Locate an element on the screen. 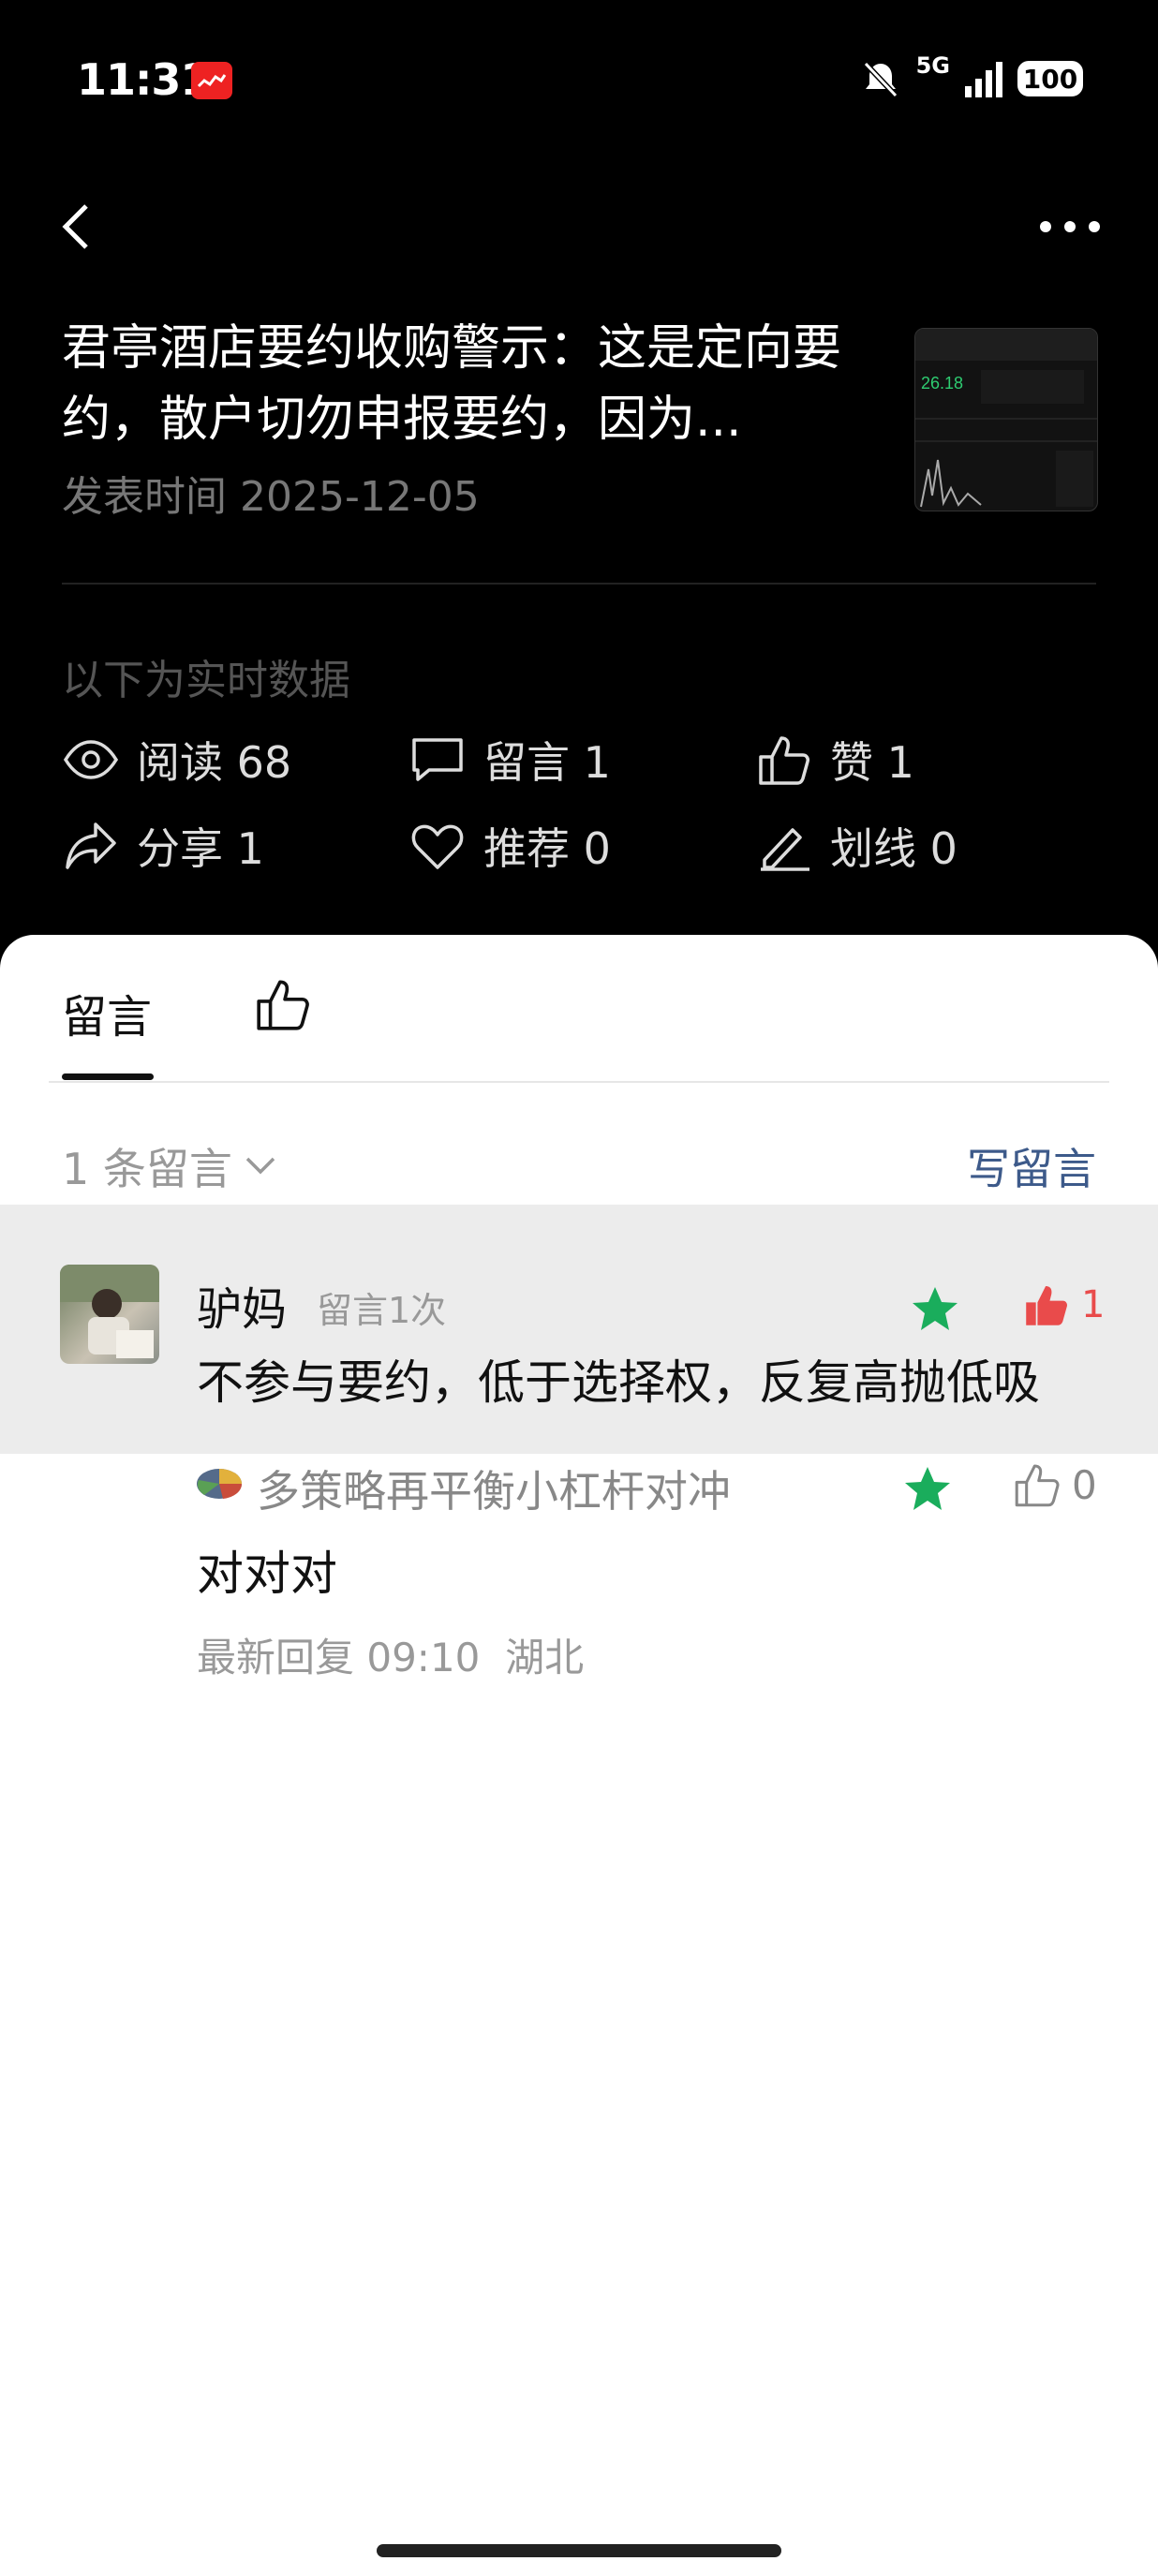  reply-footer: 最新回复 09:10 湖北 is located at coordinates (391, 1657).